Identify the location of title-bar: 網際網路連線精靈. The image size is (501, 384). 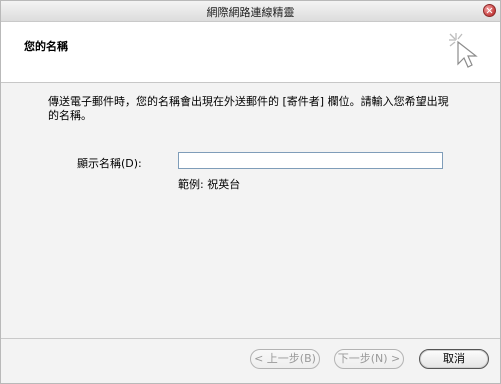
(250, 11).